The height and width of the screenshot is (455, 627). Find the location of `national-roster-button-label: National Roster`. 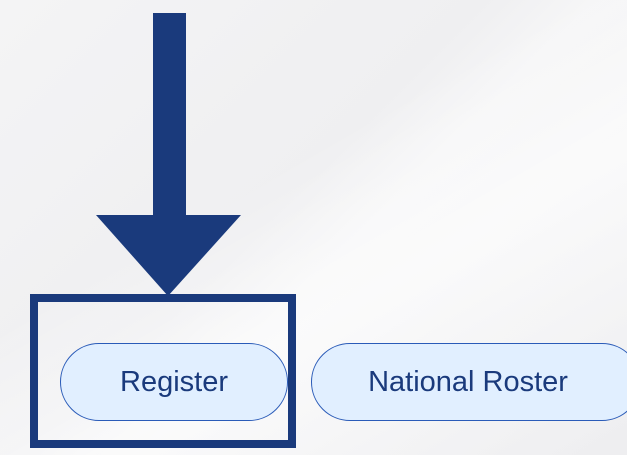

national-roster-button-label: National Roster is located at coordinates (468, 381).